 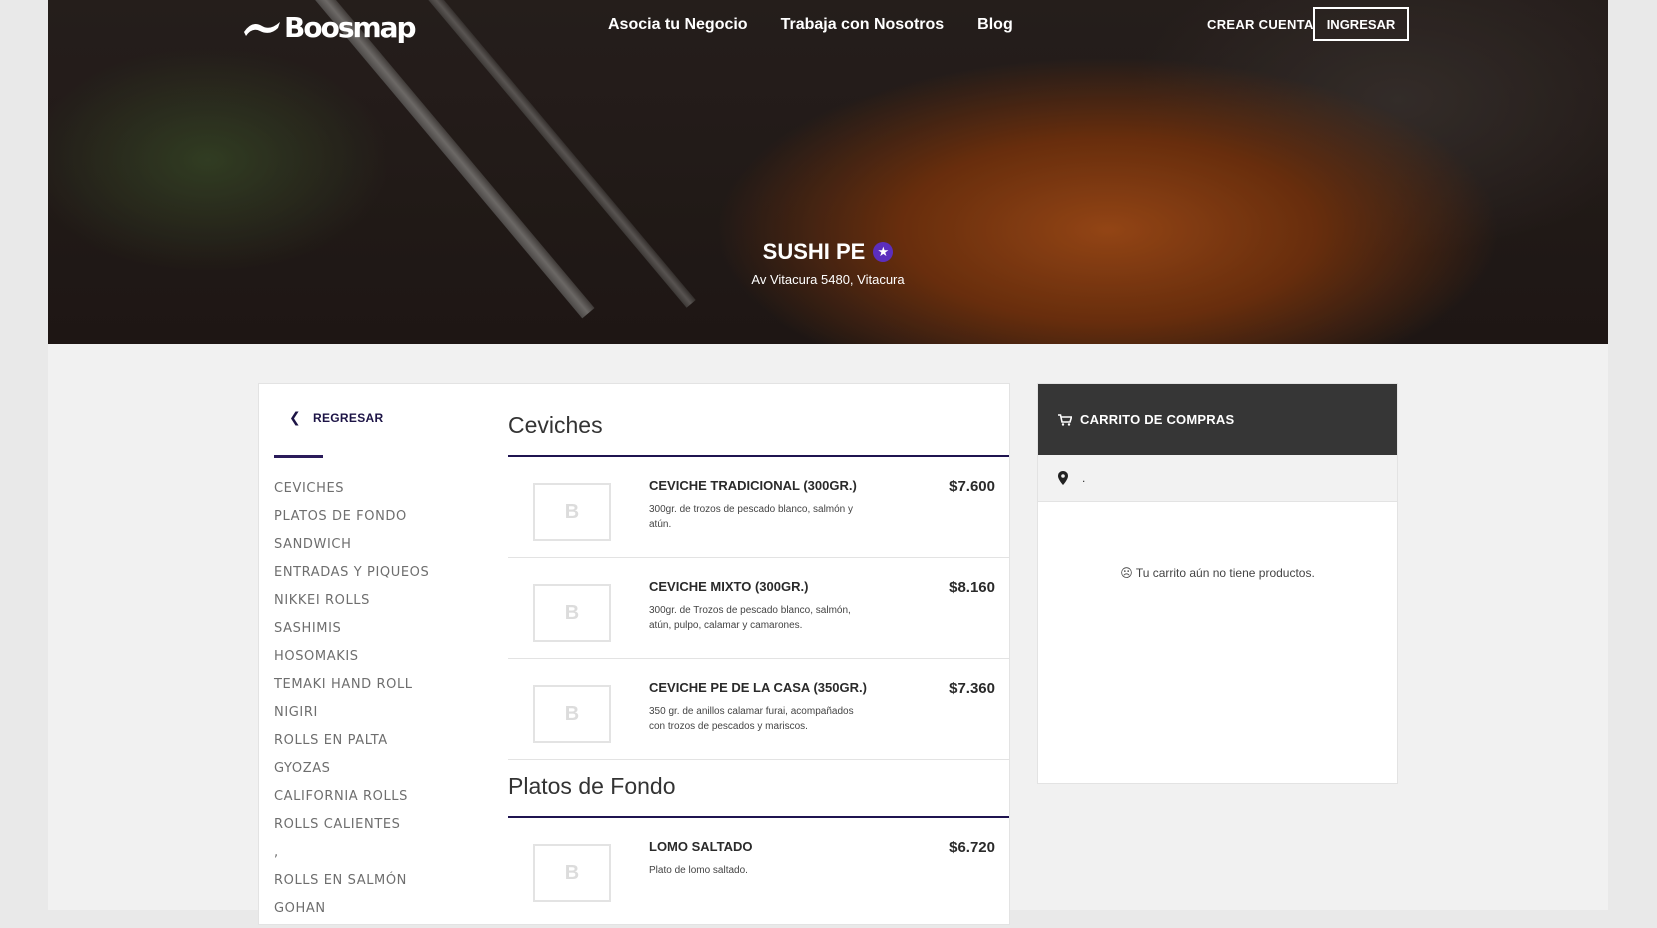 What do you see at coordinates (374, 606) in the screenshot?
I see `category-item: NIKKEI ROLLS` at bounding box center [374, 606].